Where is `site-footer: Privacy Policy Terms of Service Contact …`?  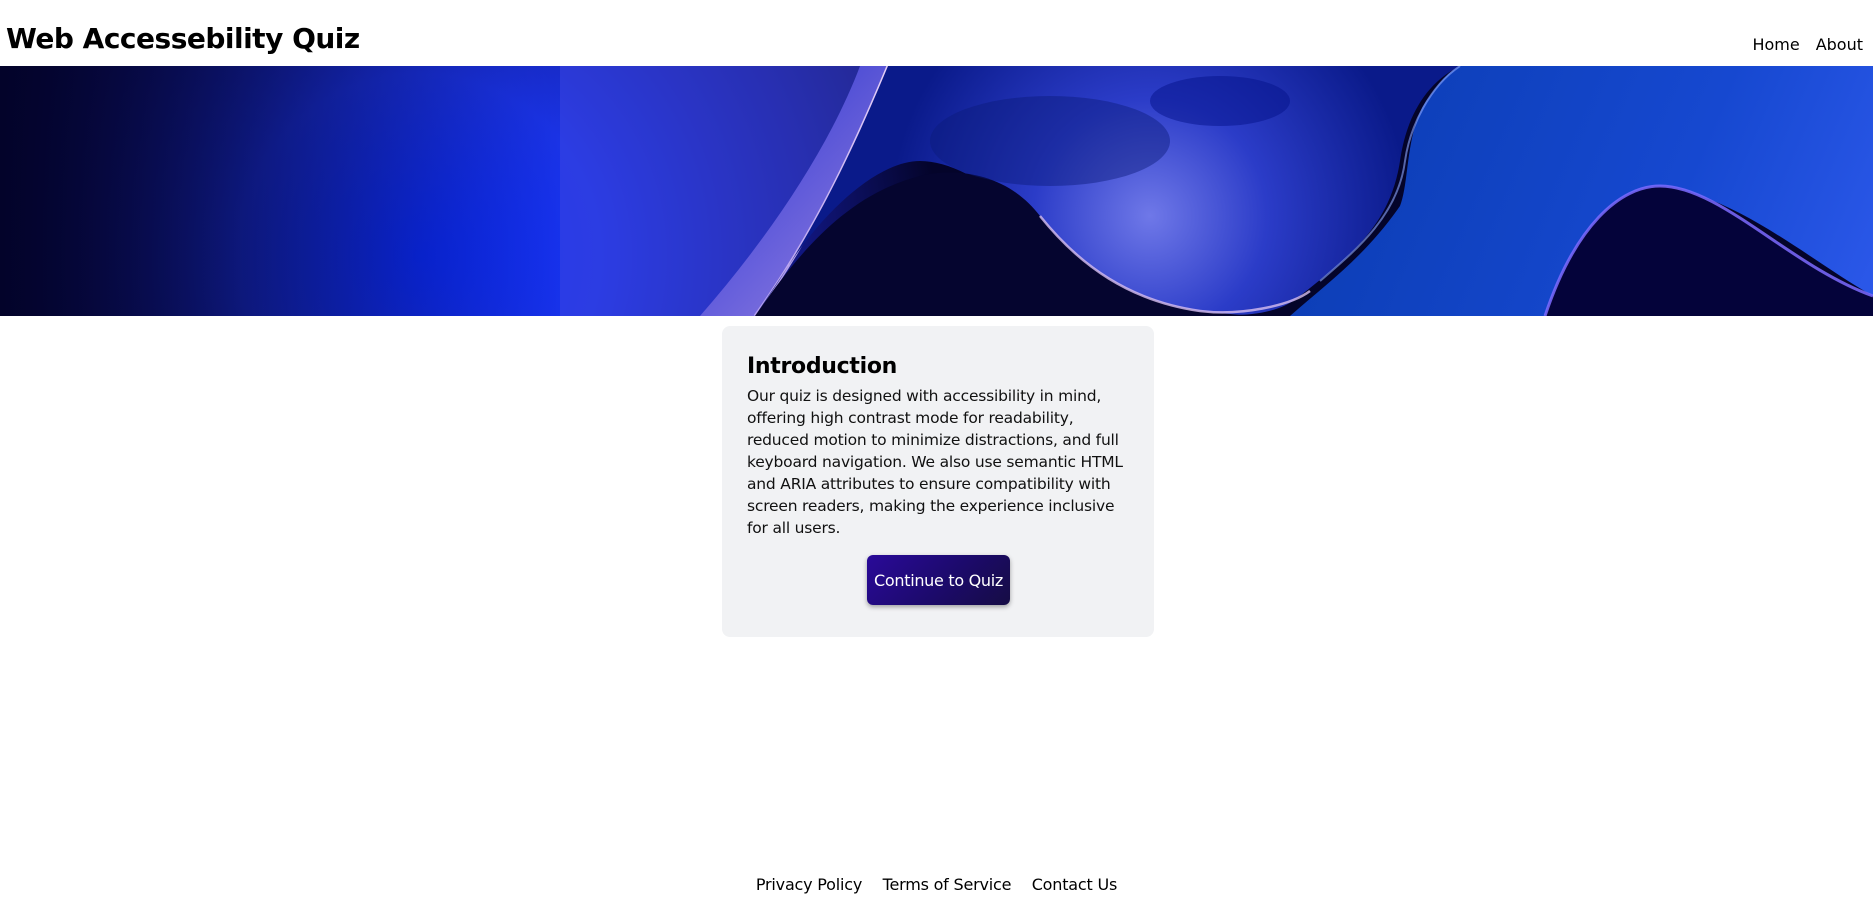
site-footer: Privacy Policy Terms of Service Contact … is located at coordinates (936, 885).